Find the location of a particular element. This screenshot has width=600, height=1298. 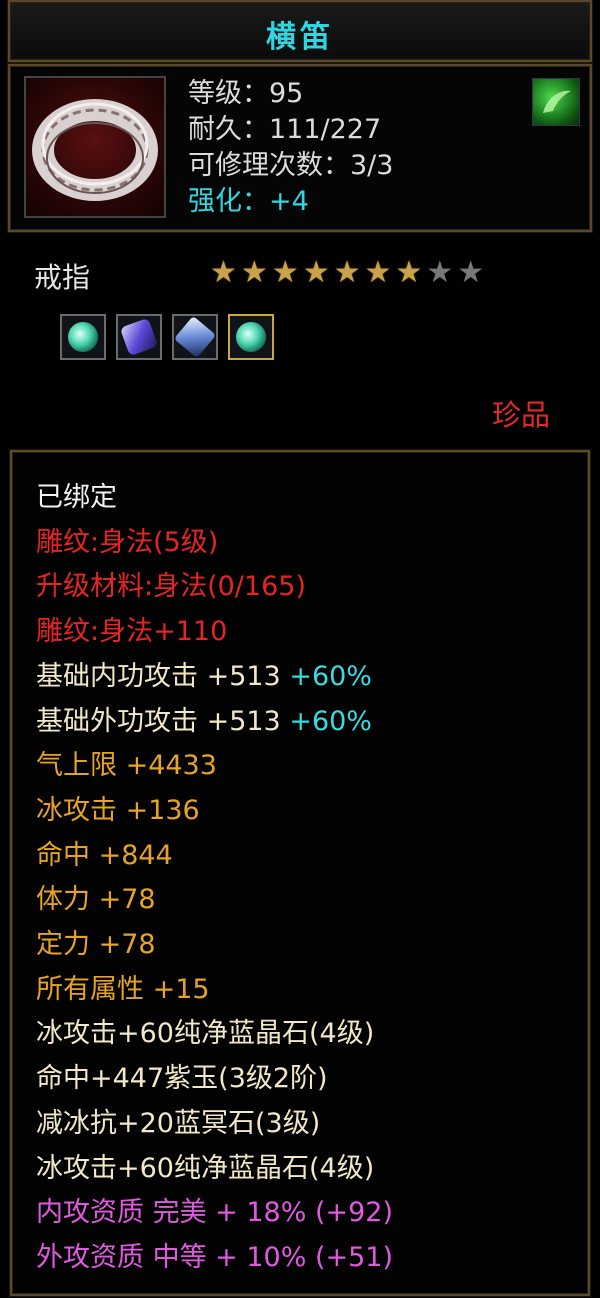

attribute-line: 减冰抗+20蓝冥石(3级) is located at coordinates (214, 1124).